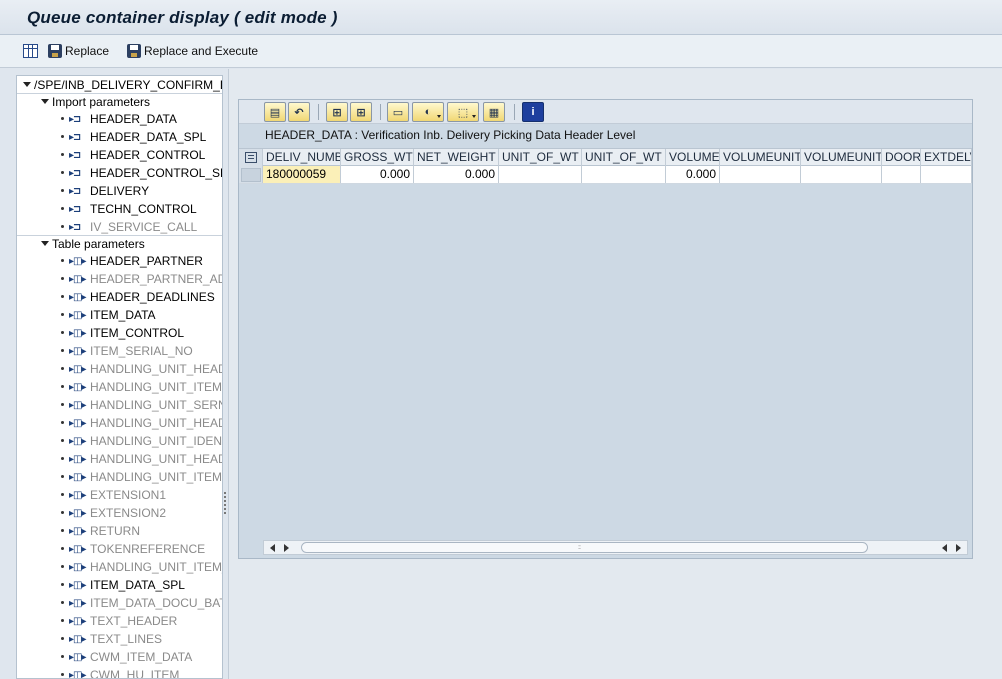  I want to click on tree-leaf-label: EXTENSION1, so click(128, 495).